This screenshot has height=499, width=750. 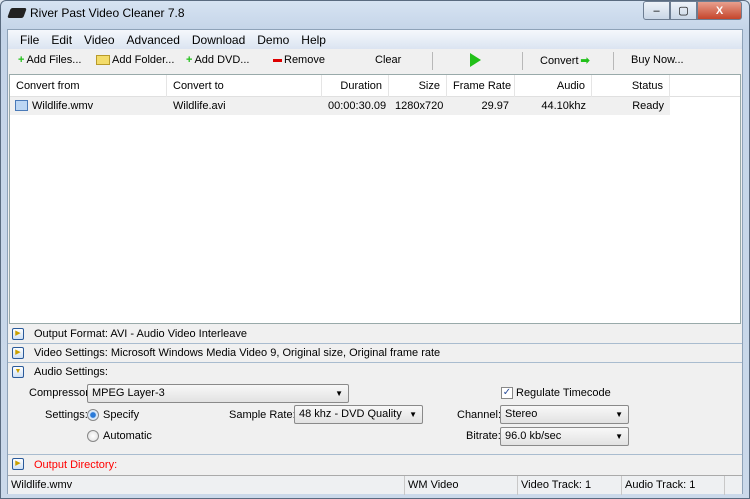 What do you see at coordinates (313, 40) in the screenshot?
I see `menu-help: Help` at bounding box center [313, 40].